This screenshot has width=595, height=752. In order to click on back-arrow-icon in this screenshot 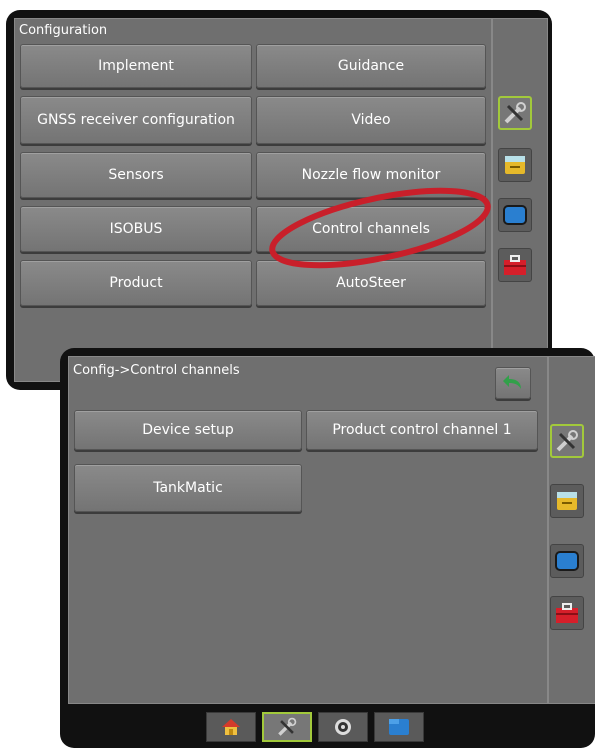, I will do `click(512, 382)`.